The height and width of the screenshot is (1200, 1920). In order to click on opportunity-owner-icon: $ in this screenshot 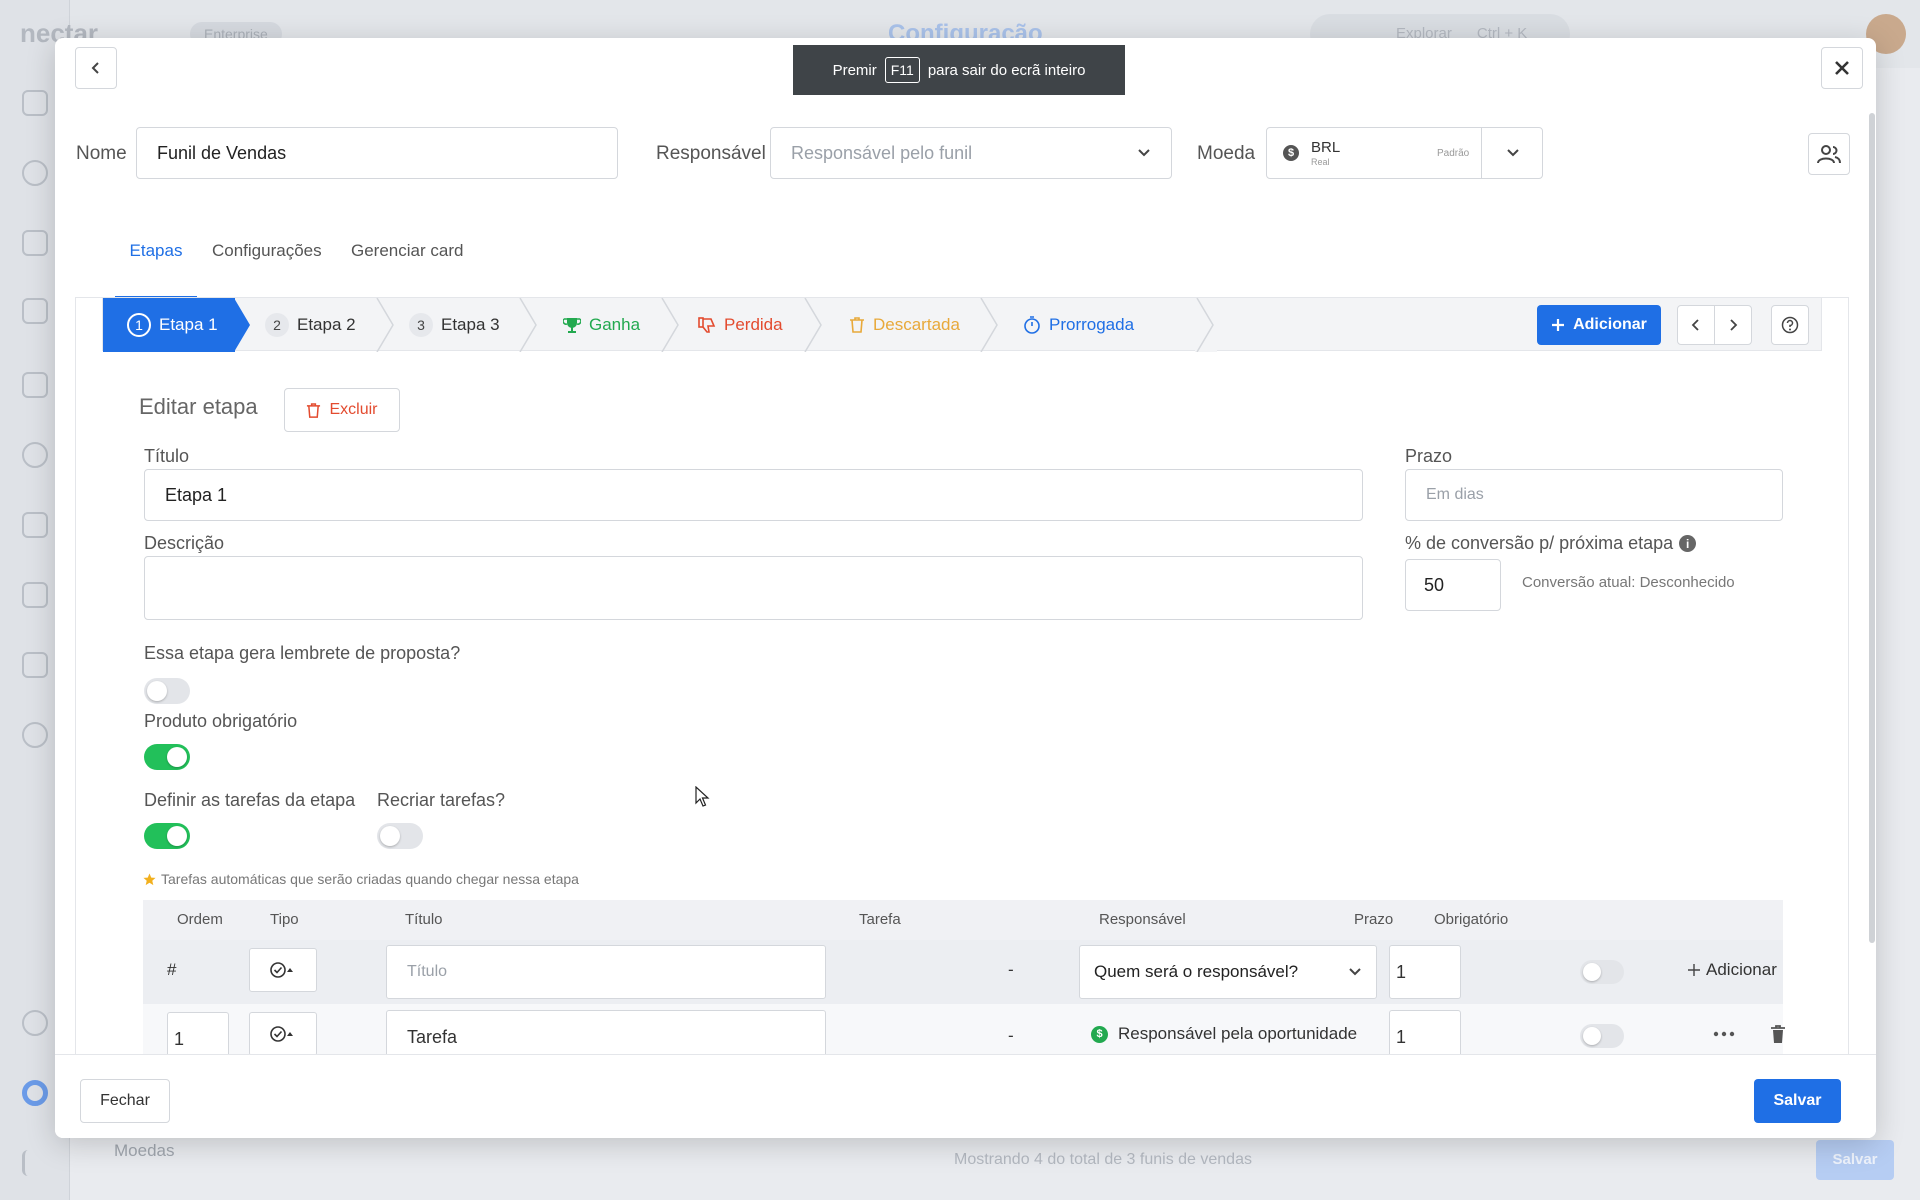, I will do `click(1099, 1034)`.